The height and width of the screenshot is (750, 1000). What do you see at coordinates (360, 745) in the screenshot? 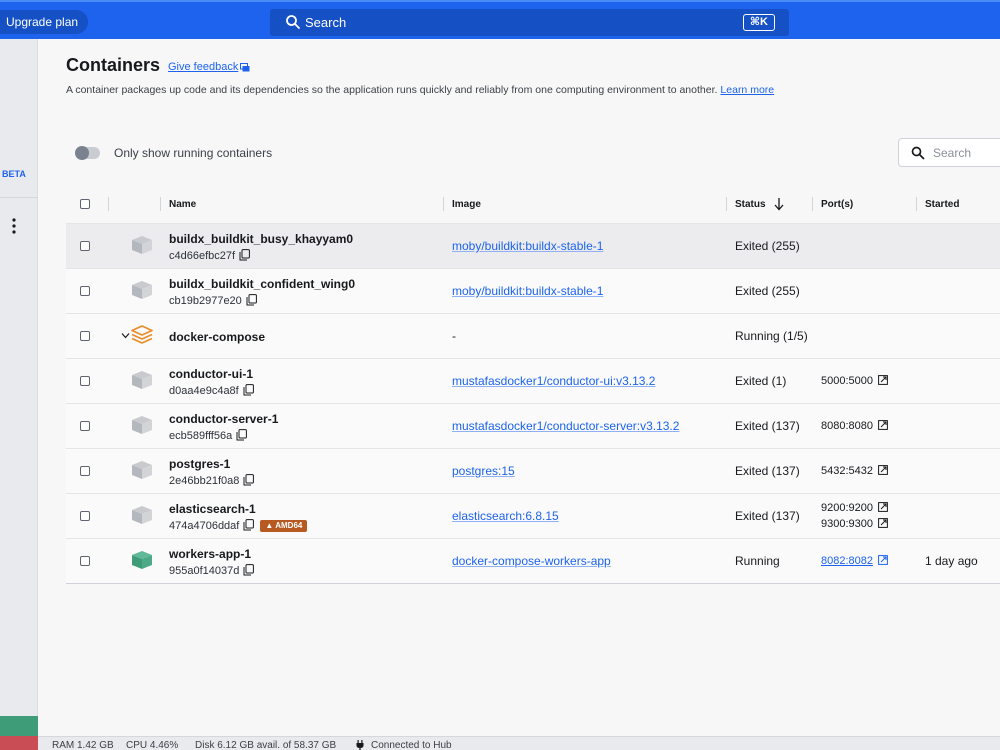
I see `plug-icon` at bounding box center [360, 745].